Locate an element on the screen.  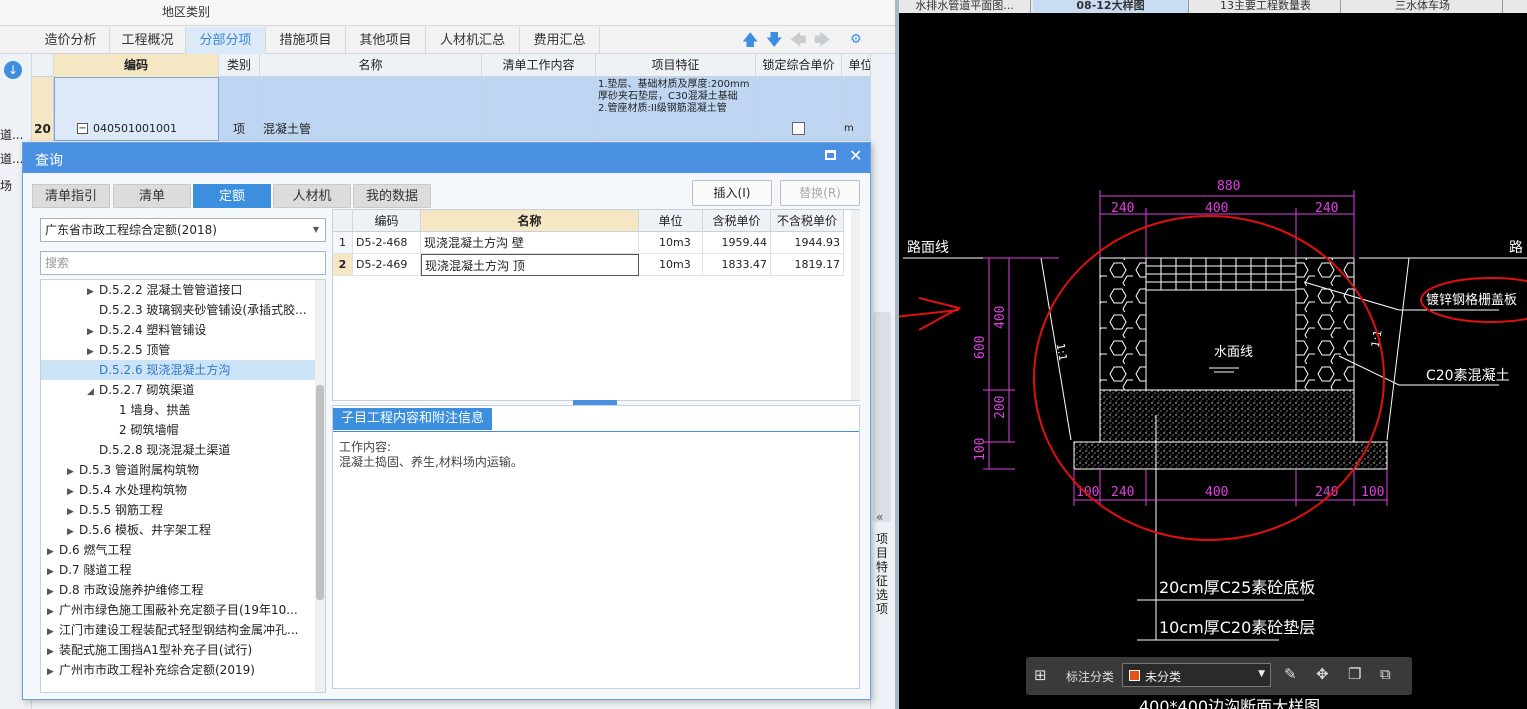
side-label-3: 场 is located at coordinates (6, 185).